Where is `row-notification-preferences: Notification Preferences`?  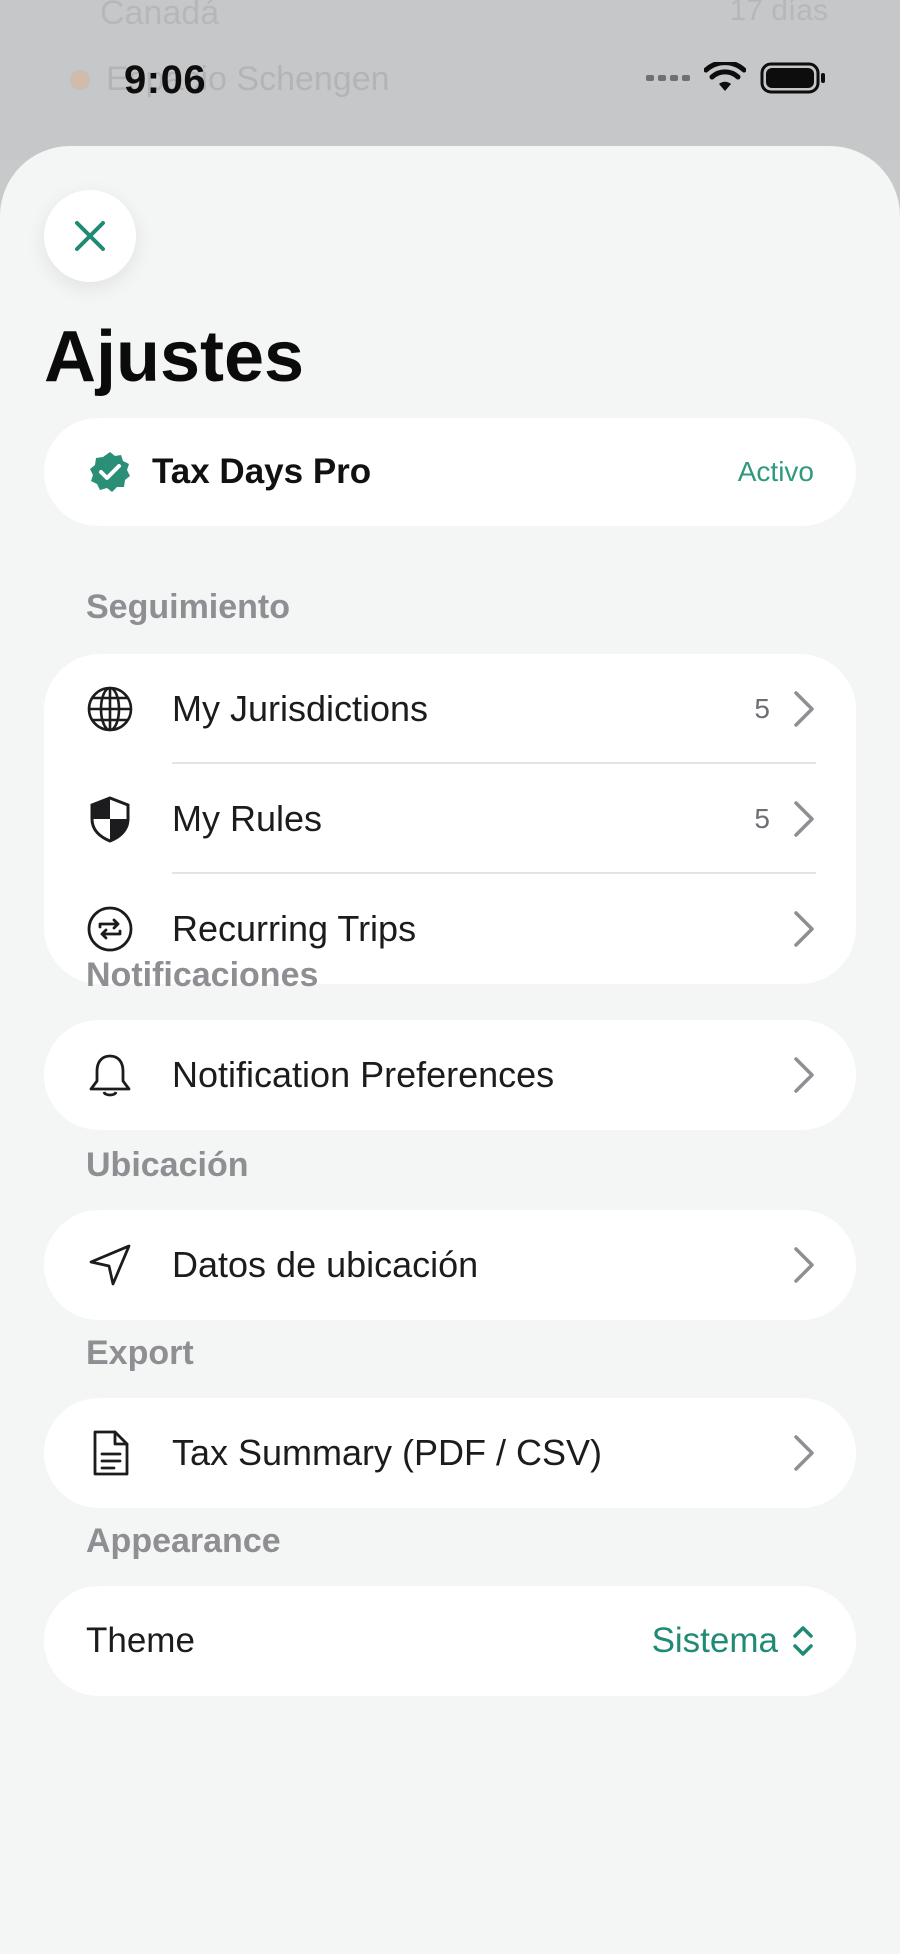
row-notification-preferences: Notification Preferences is located at coordinates (450, 1075).